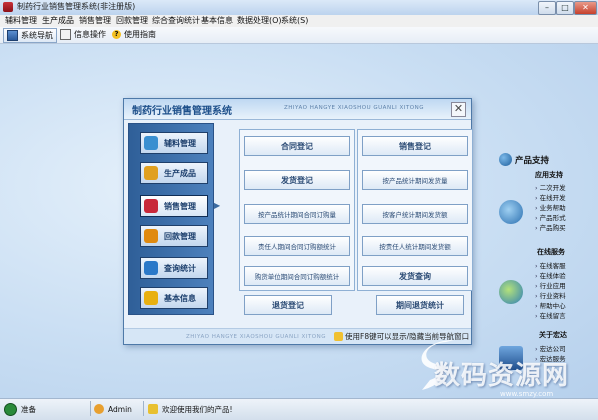 Image resolution: width=598 pixels, height=420 pixels. I want to click on monitor-icon, so click(12, 35).